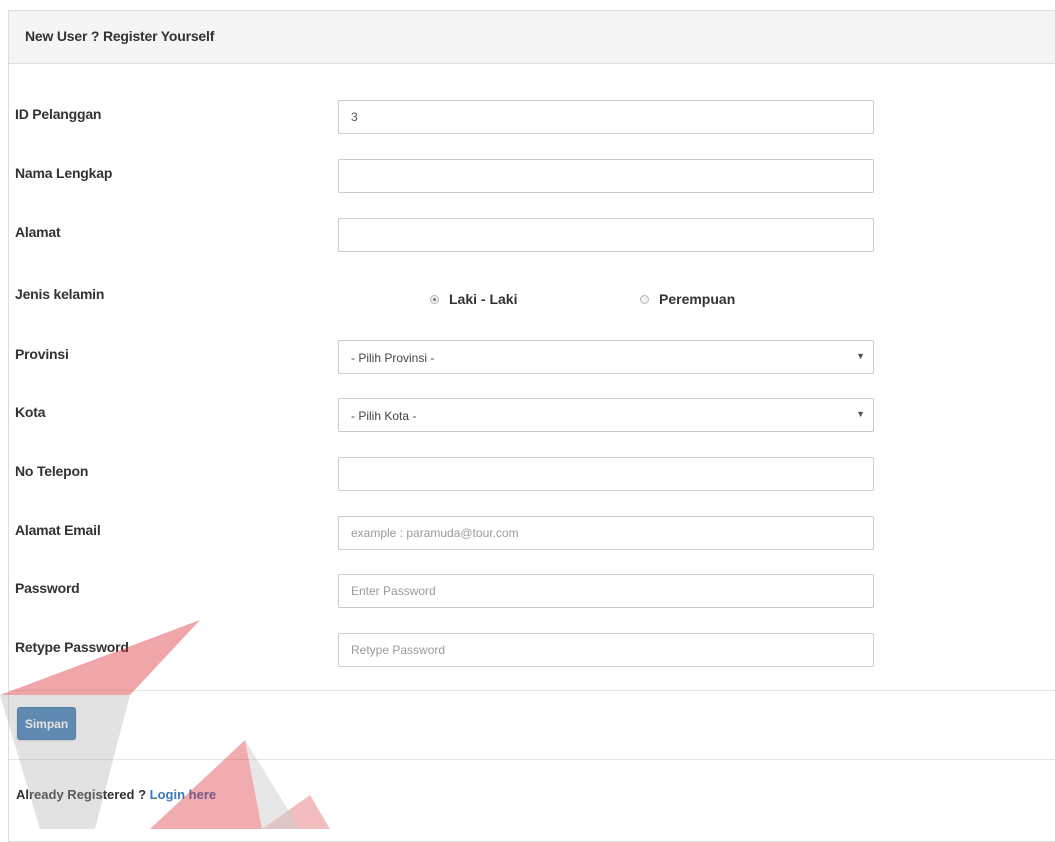 This screenshot has width=1055, height=842. I want to click on login-here-link: Login here, so click(183, 794).